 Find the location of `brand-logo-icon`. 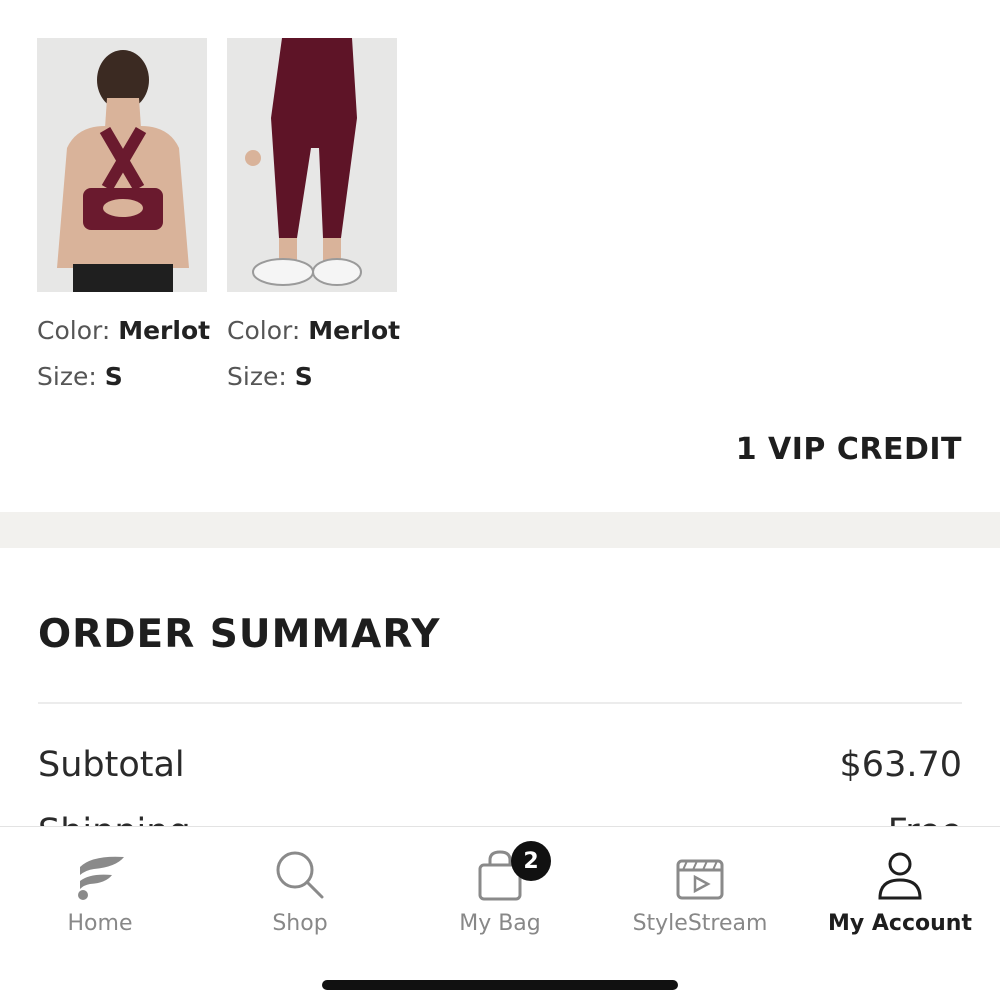

brand-logo-icon is located at coordinates (100, 864).